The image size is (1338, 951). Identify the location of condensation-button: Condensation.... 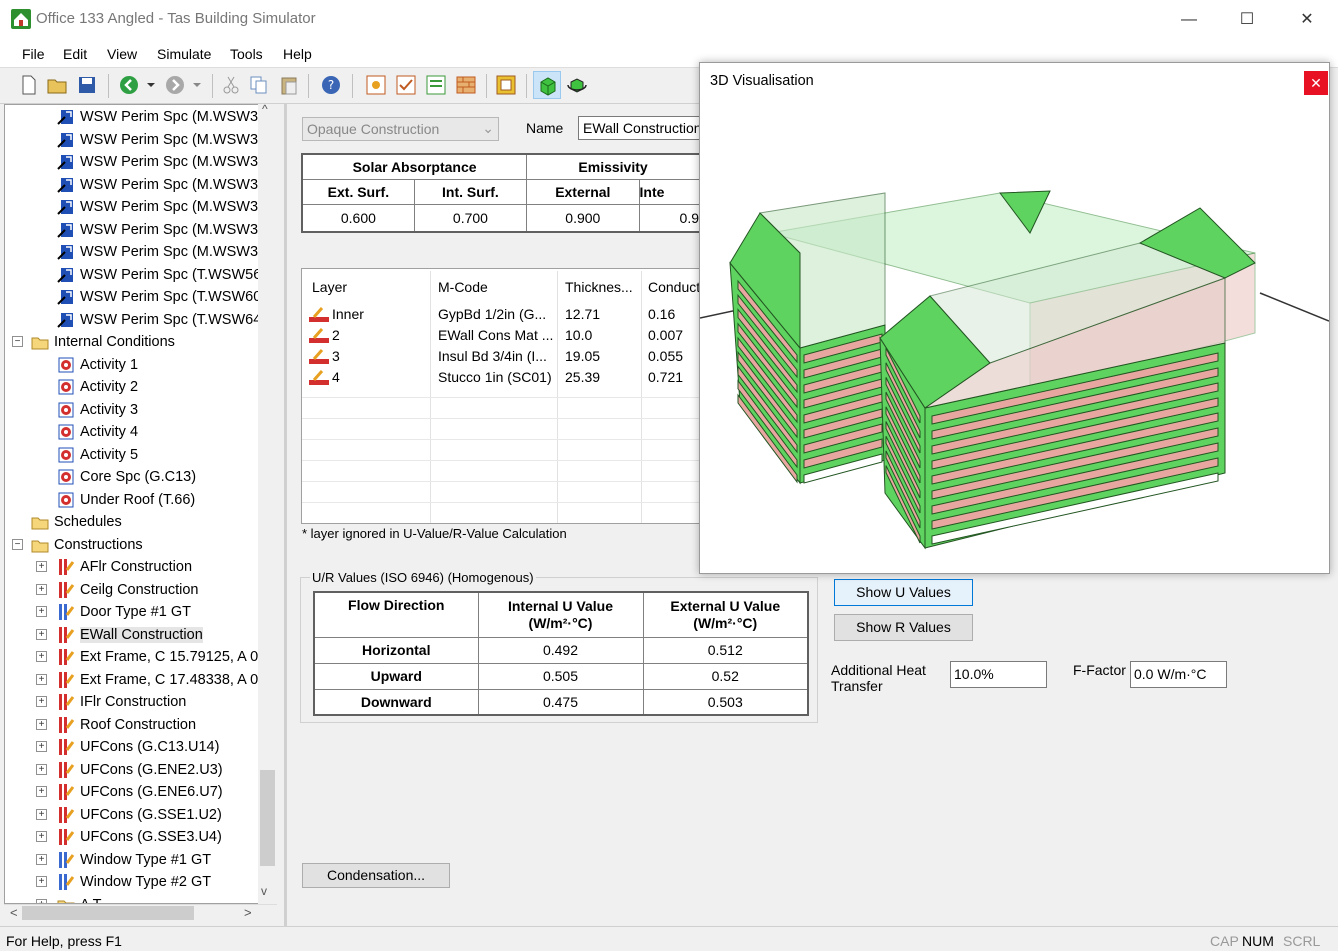
(376, 875).